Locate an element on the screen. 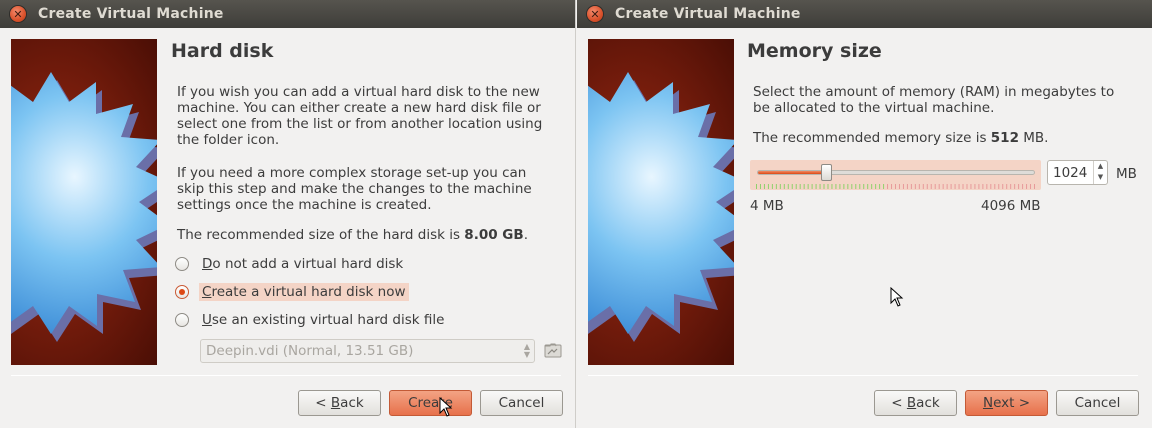 The width and height of the screenshot is (1152, 428). slider-max-label: 4096 MB is located at coordinates (1011, 206).